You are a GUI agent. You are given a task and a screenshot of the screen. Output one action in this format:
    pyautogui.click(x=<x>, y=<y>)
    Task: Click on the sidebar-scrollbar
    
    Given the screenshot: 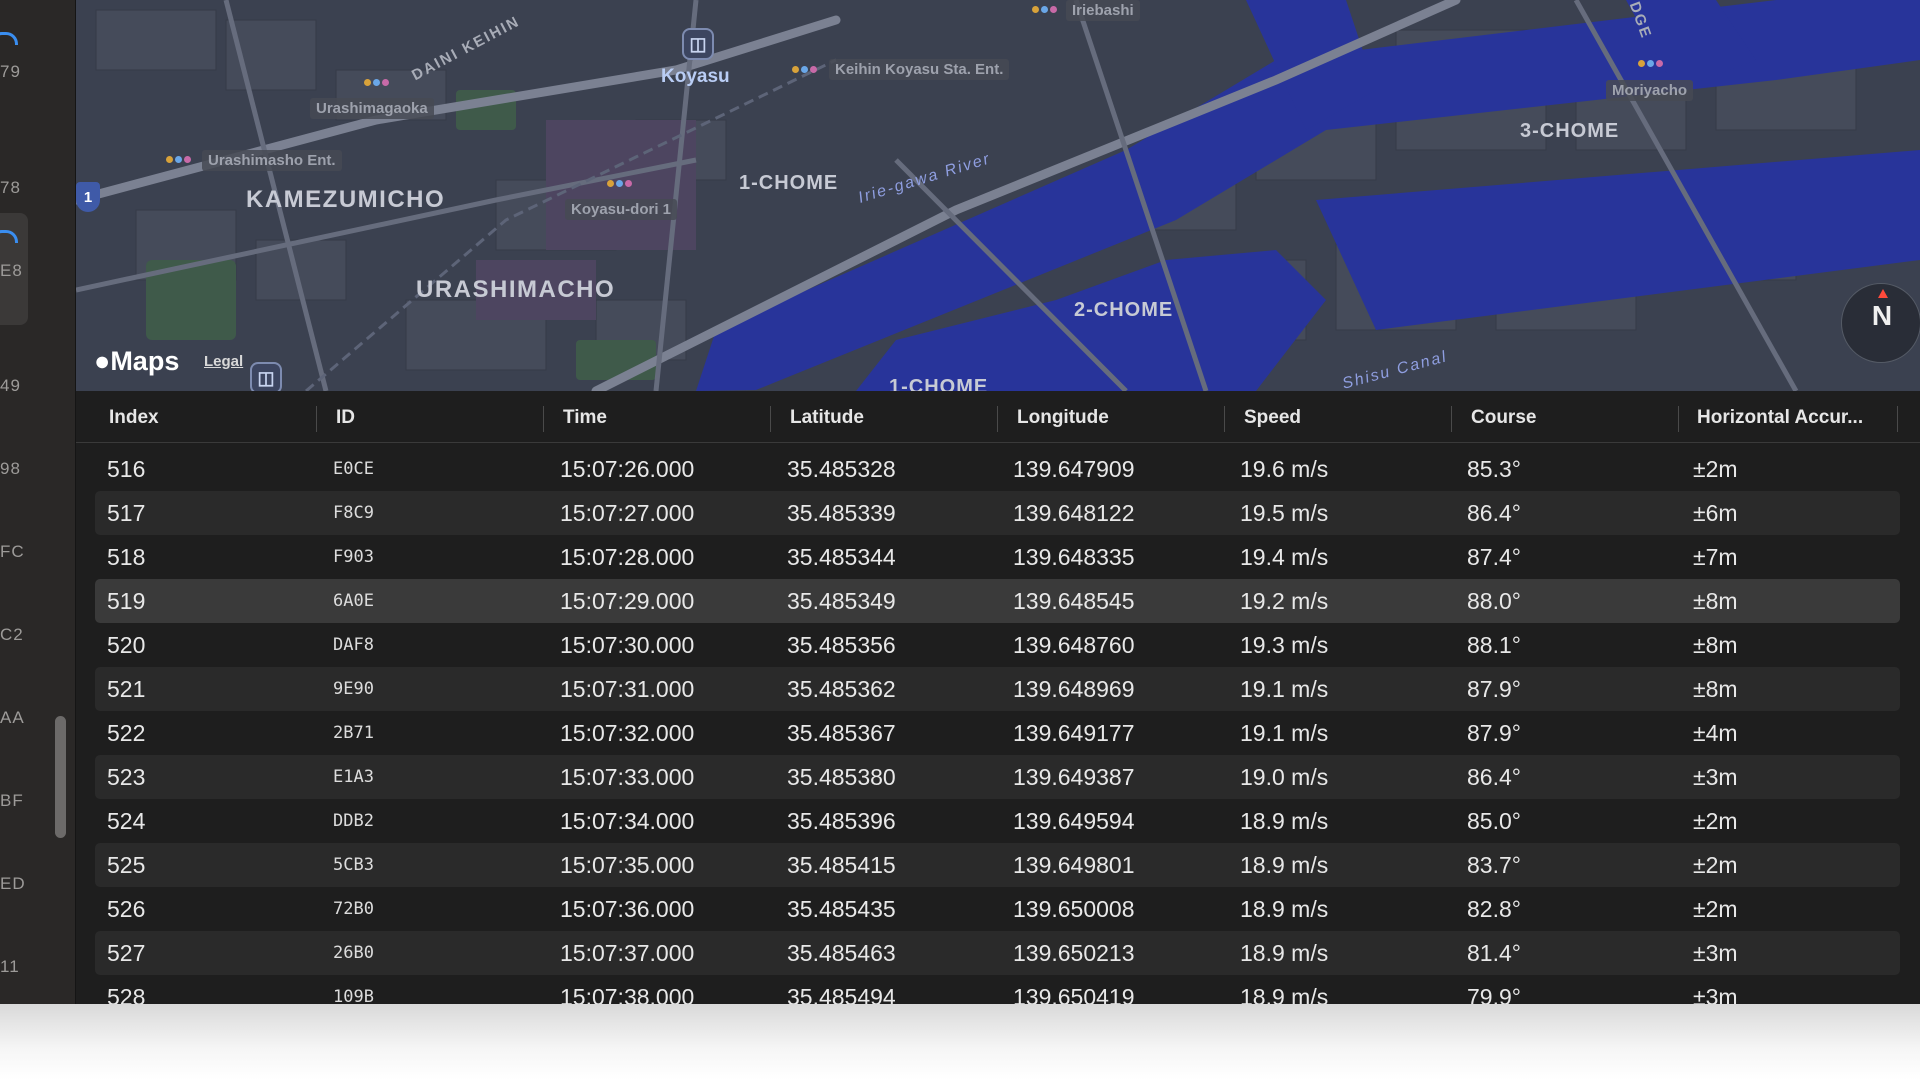 What is the action you would take?
    pyautogui.click(x=60, y=777)
    